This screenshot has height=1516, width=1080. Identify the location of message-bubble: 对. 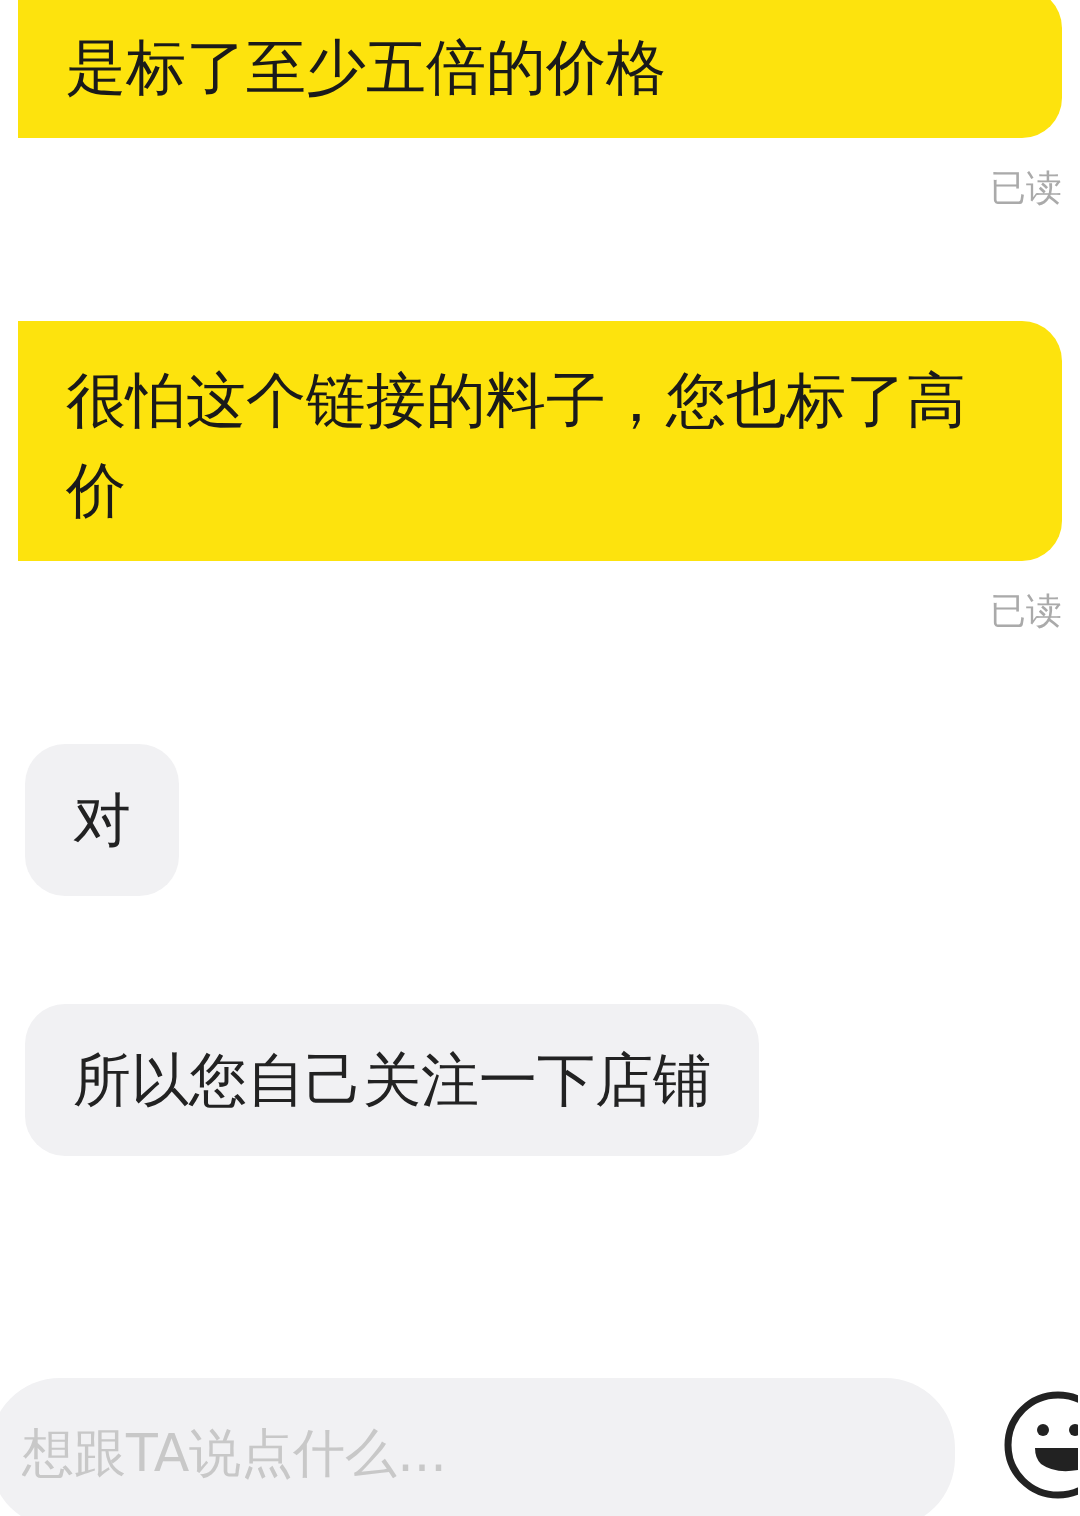
(102, 820).